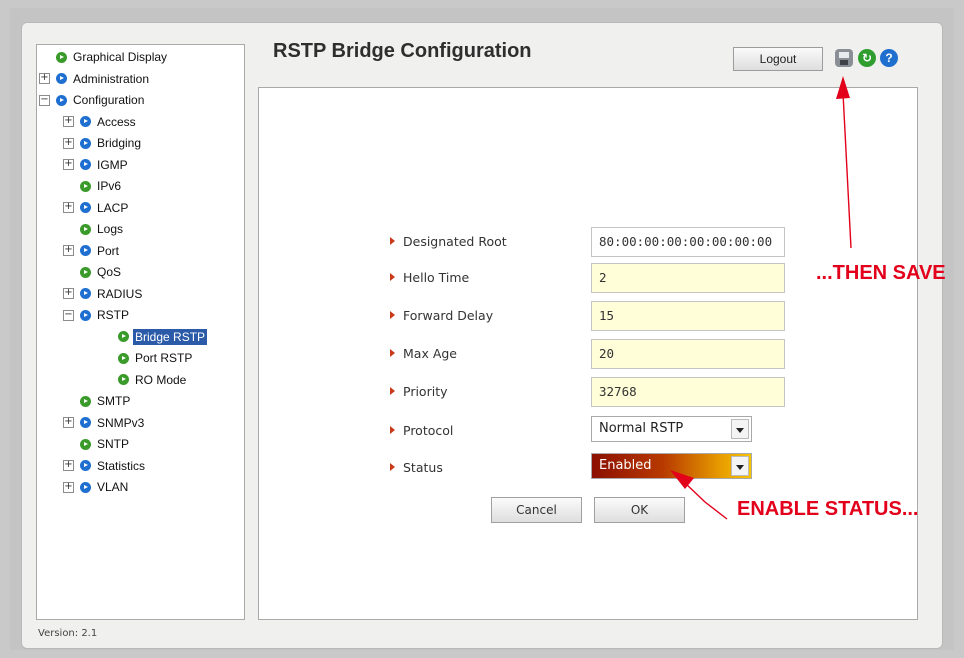  What do you see at coordinates (705, 500) in the screenshot?
I see `status-arrow-line` at bounding box center [705, 500].